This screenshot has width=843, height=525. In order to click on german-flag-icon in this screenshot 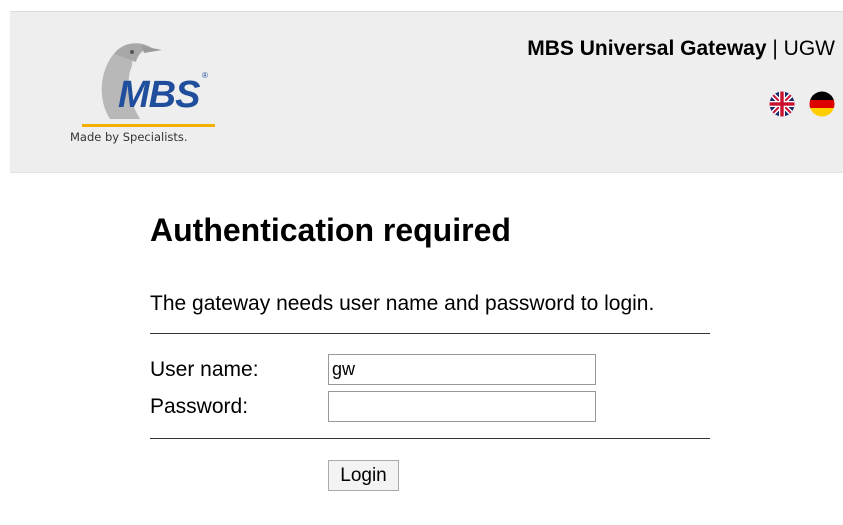, I will do `click(822, 104)`.